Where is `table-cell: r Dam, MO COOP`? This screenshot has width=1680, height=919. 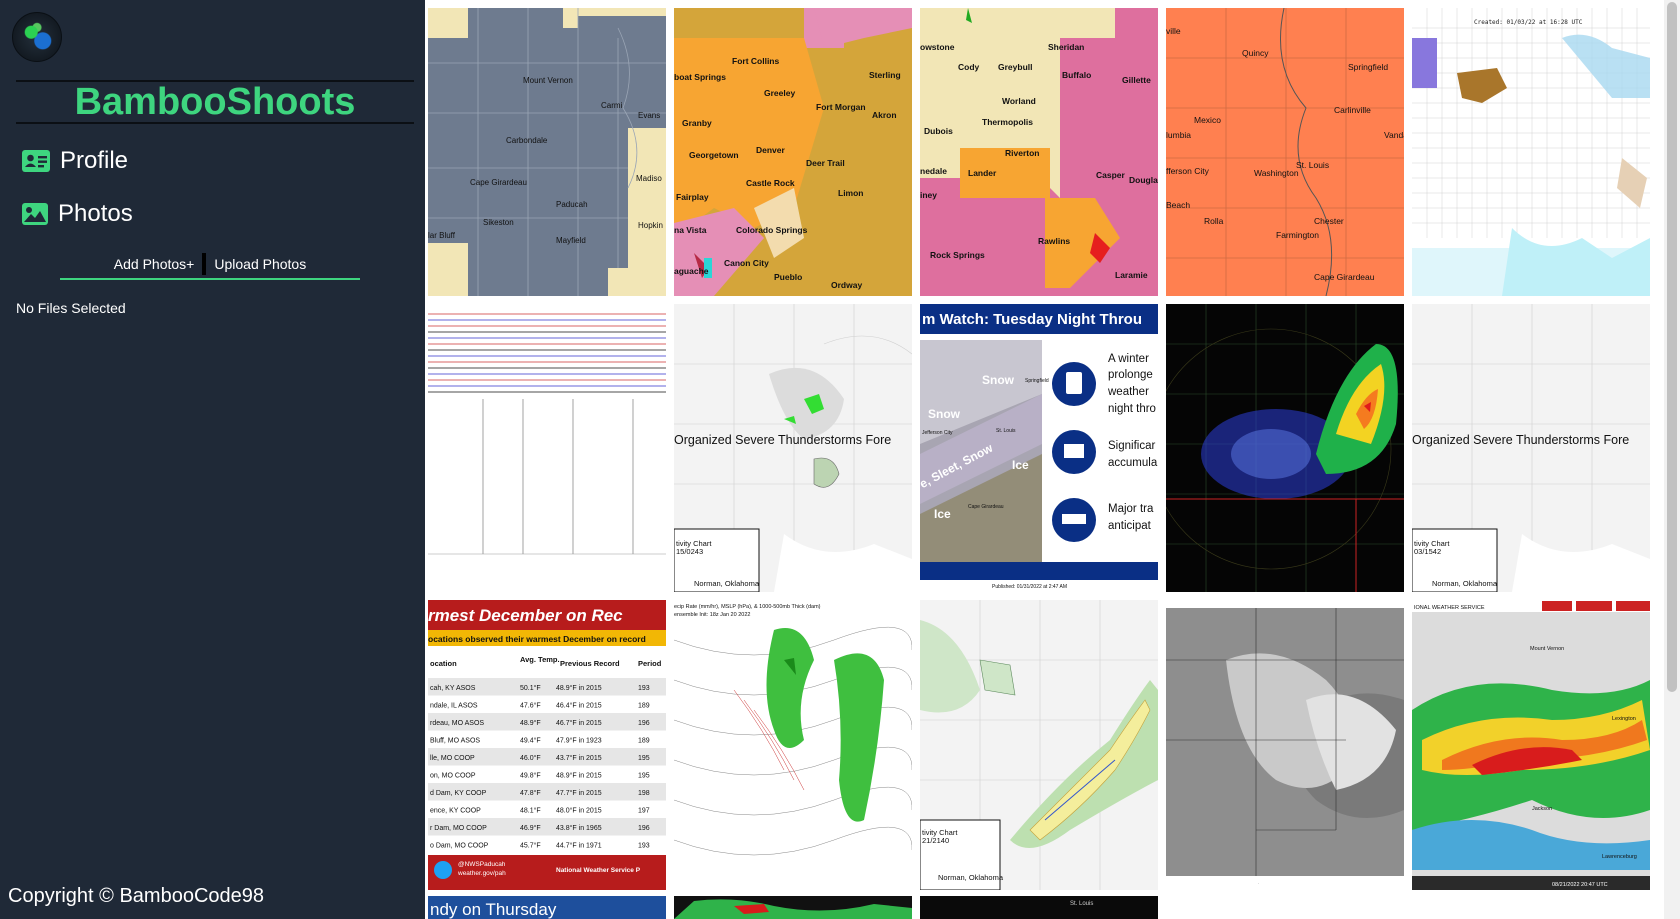 table-cell: r Dam, MO COOP is located at coordinates (458, 828).